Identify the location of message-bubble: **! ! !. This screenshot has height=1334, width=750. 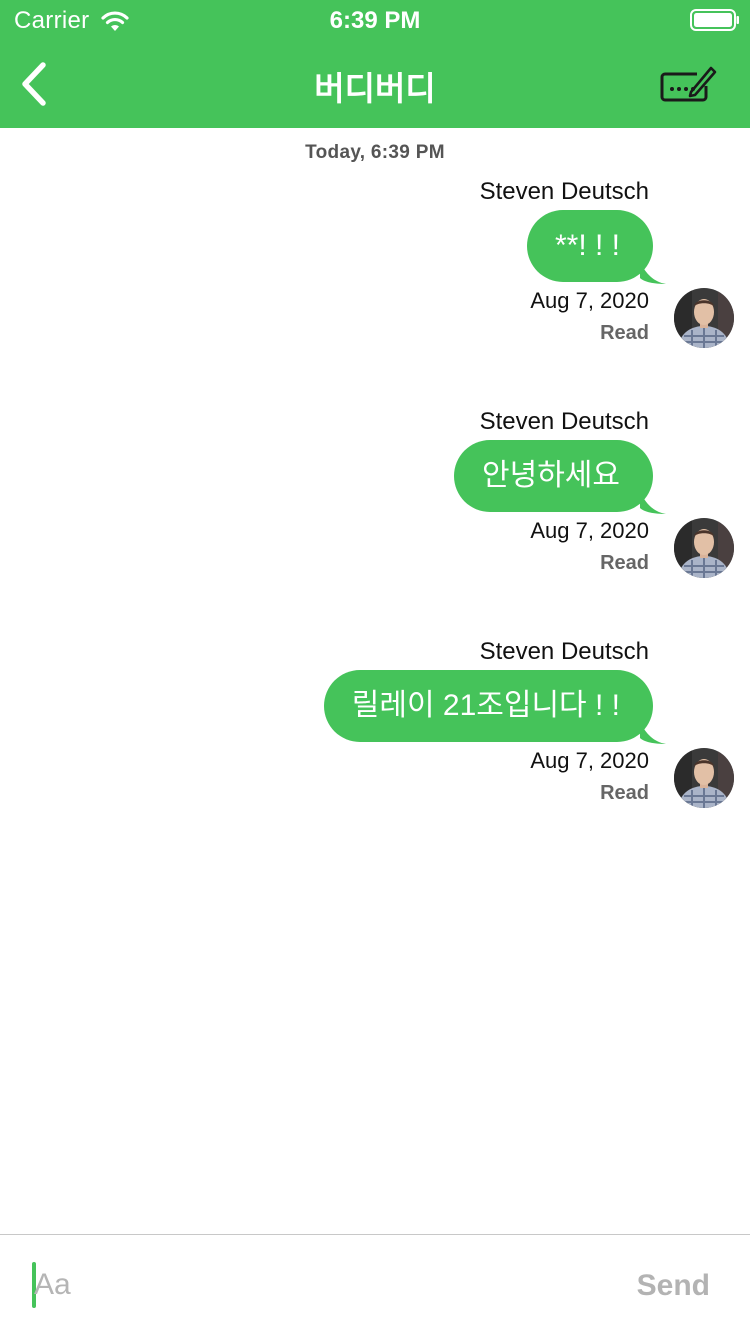
(589, 246).